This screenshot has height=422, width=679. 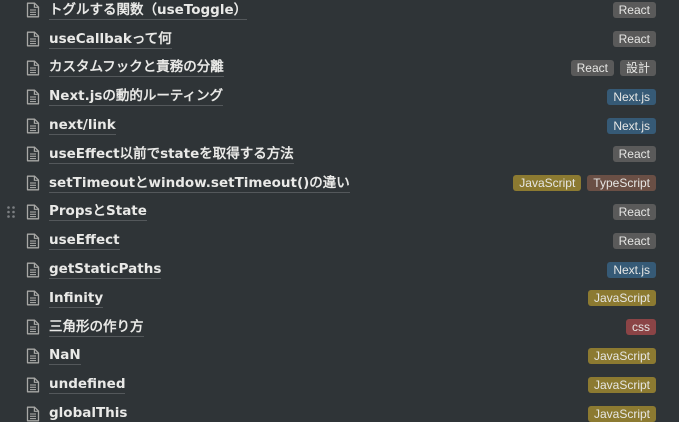 I want to click on list-item: globalThis JavaScript, so click(x=339, y=410).